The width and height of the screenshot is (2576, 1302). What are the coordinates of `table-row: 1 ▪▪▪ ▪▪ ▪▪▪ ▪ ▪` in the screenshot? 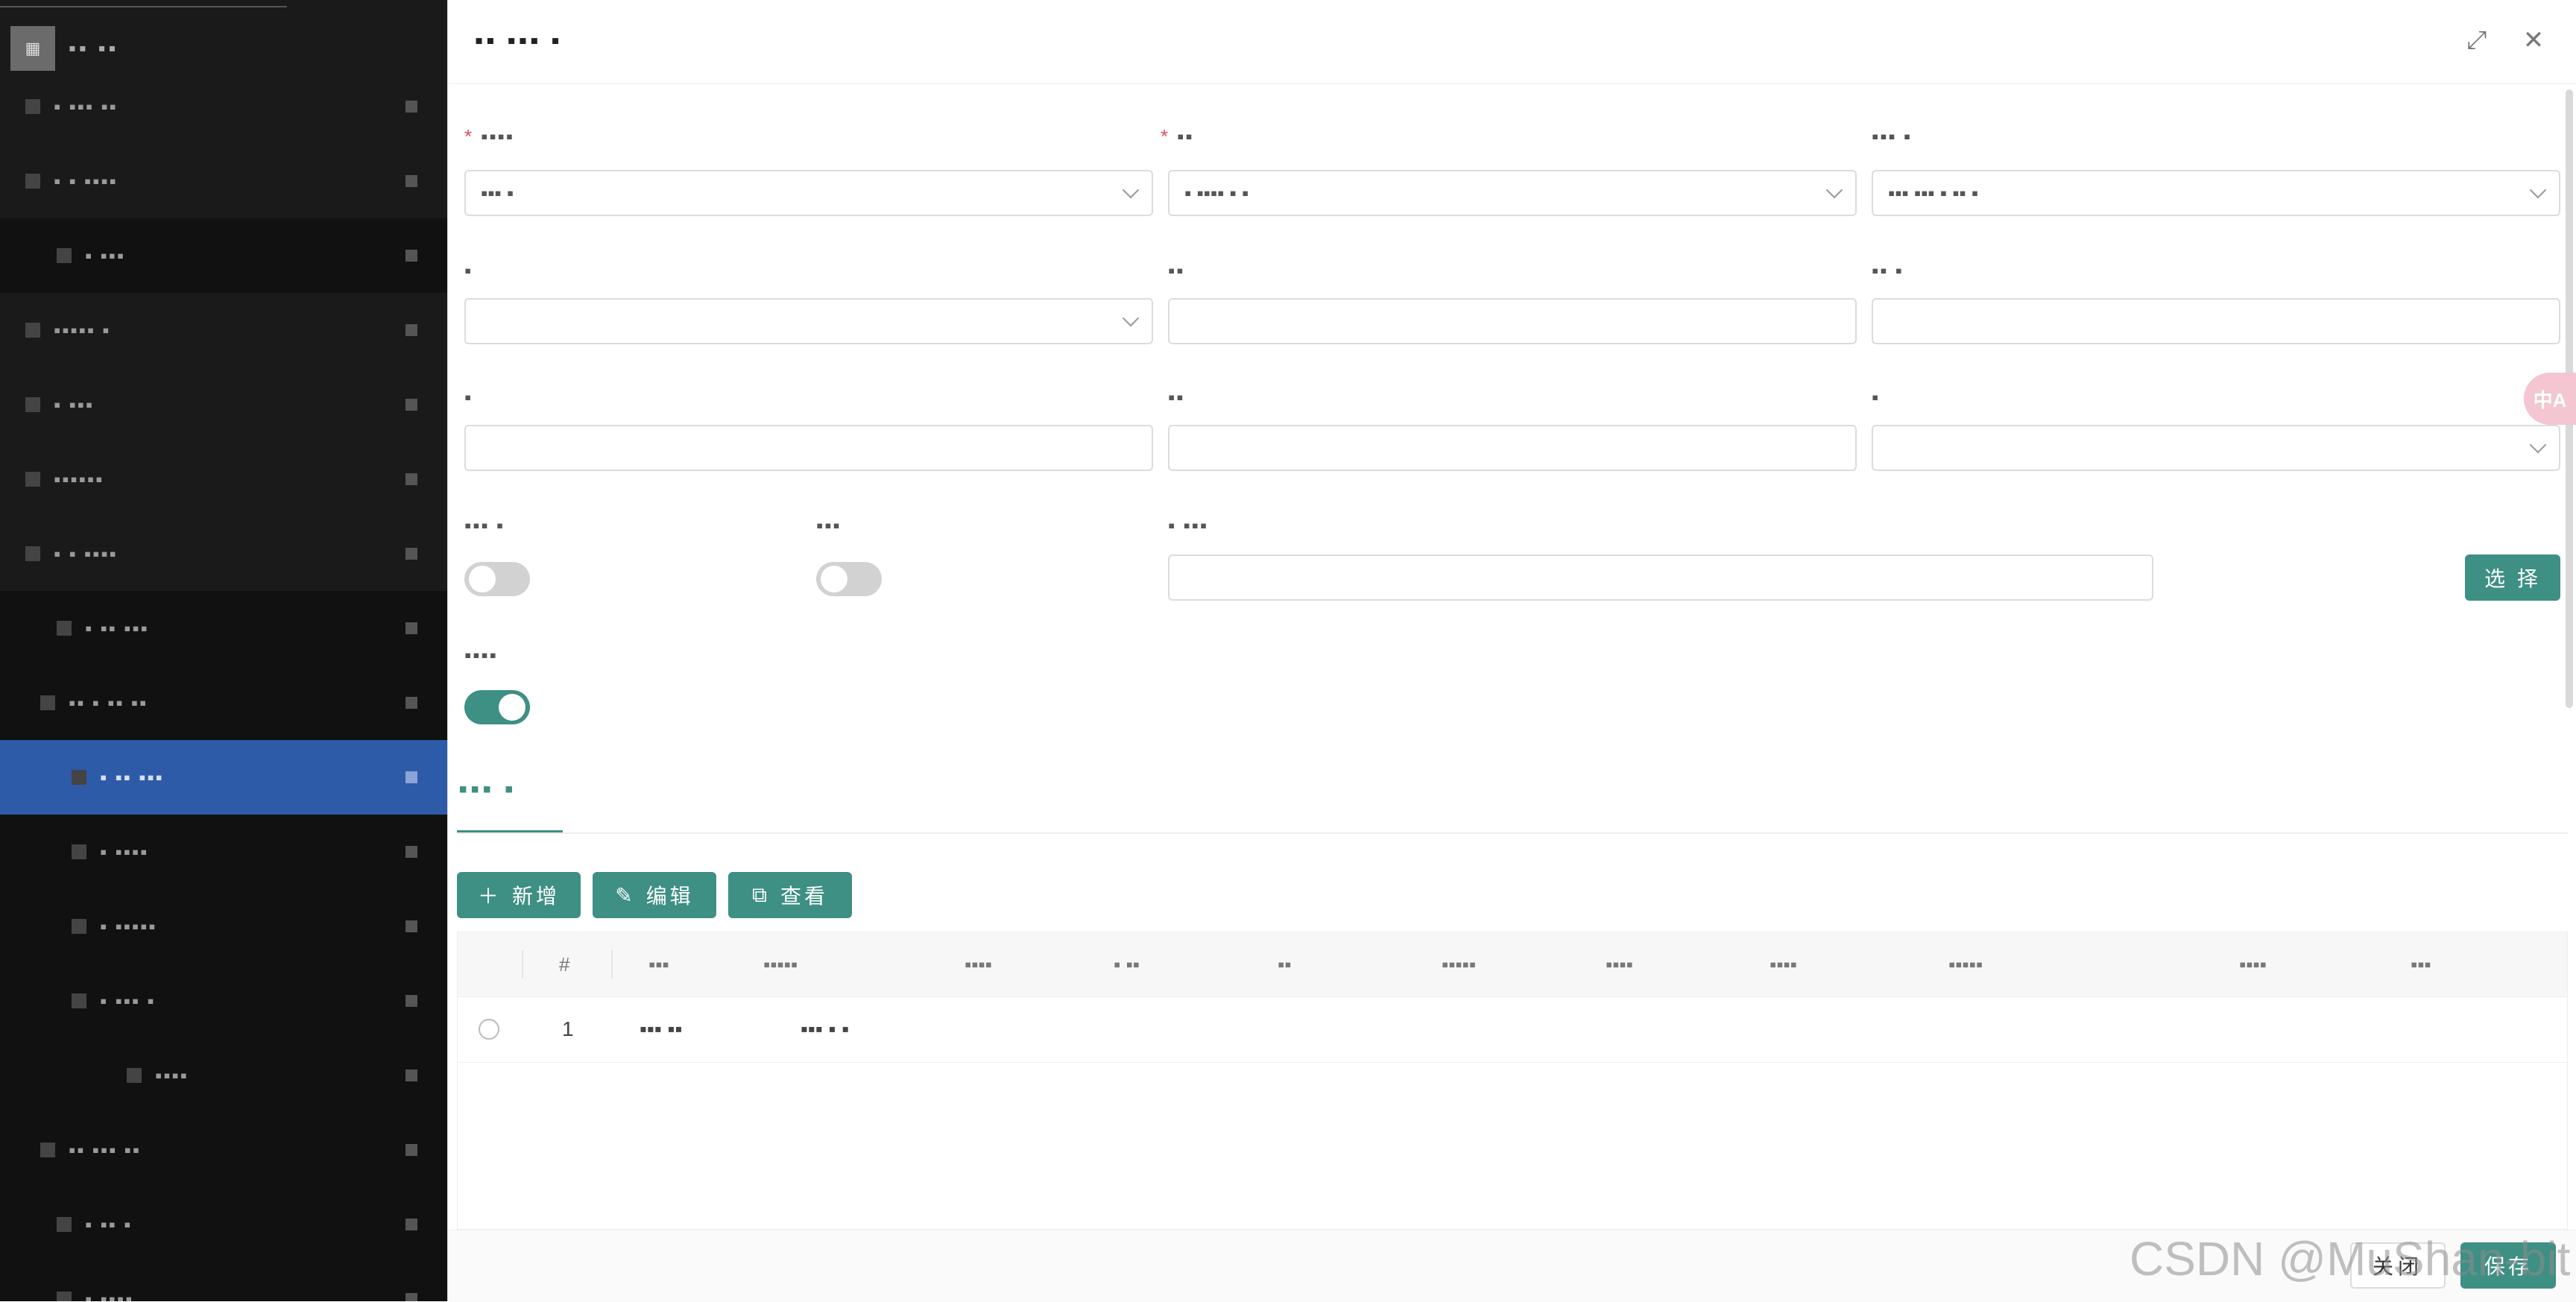 It's located at (1512, 1029).